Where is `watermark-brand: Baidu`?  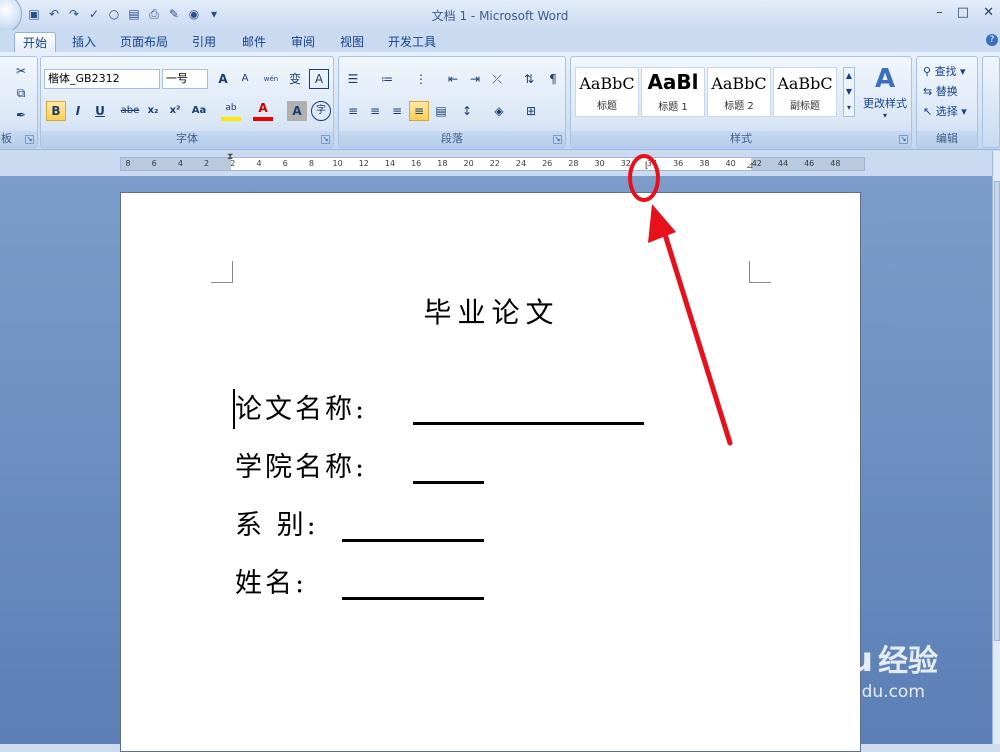
watermark-brand: Baidu is located at coordinates (820, 660).